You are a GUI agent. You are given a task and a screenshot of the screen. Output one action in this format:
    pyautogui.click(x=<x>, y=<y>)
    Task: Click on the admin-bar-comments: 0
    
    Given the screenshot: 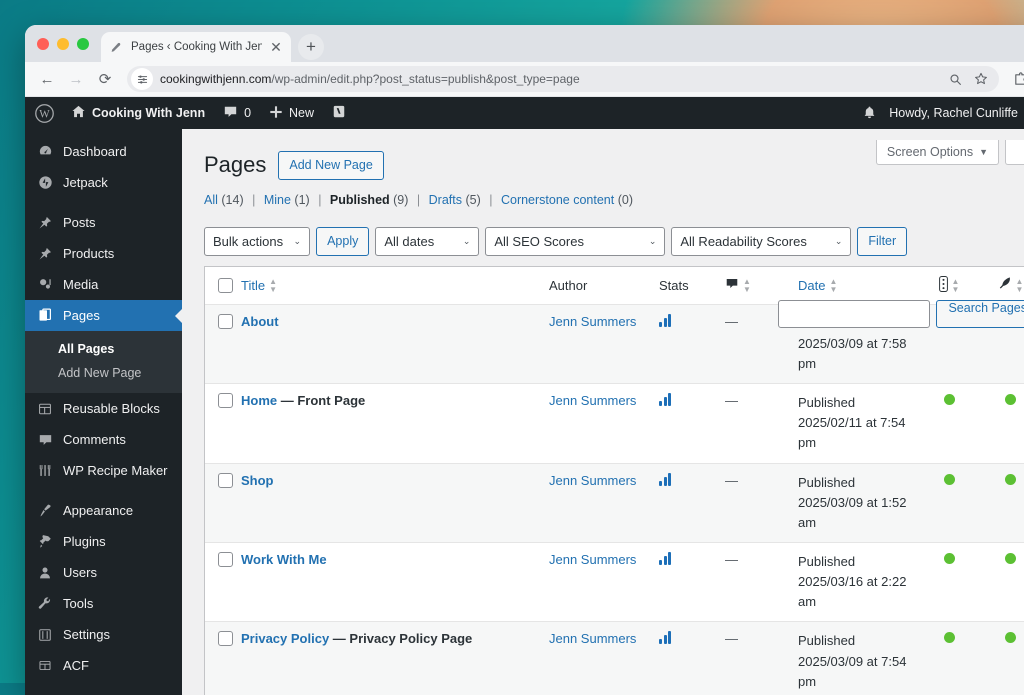 What is the action you would take?
    pyautogui.click(x=237, y=113)
    